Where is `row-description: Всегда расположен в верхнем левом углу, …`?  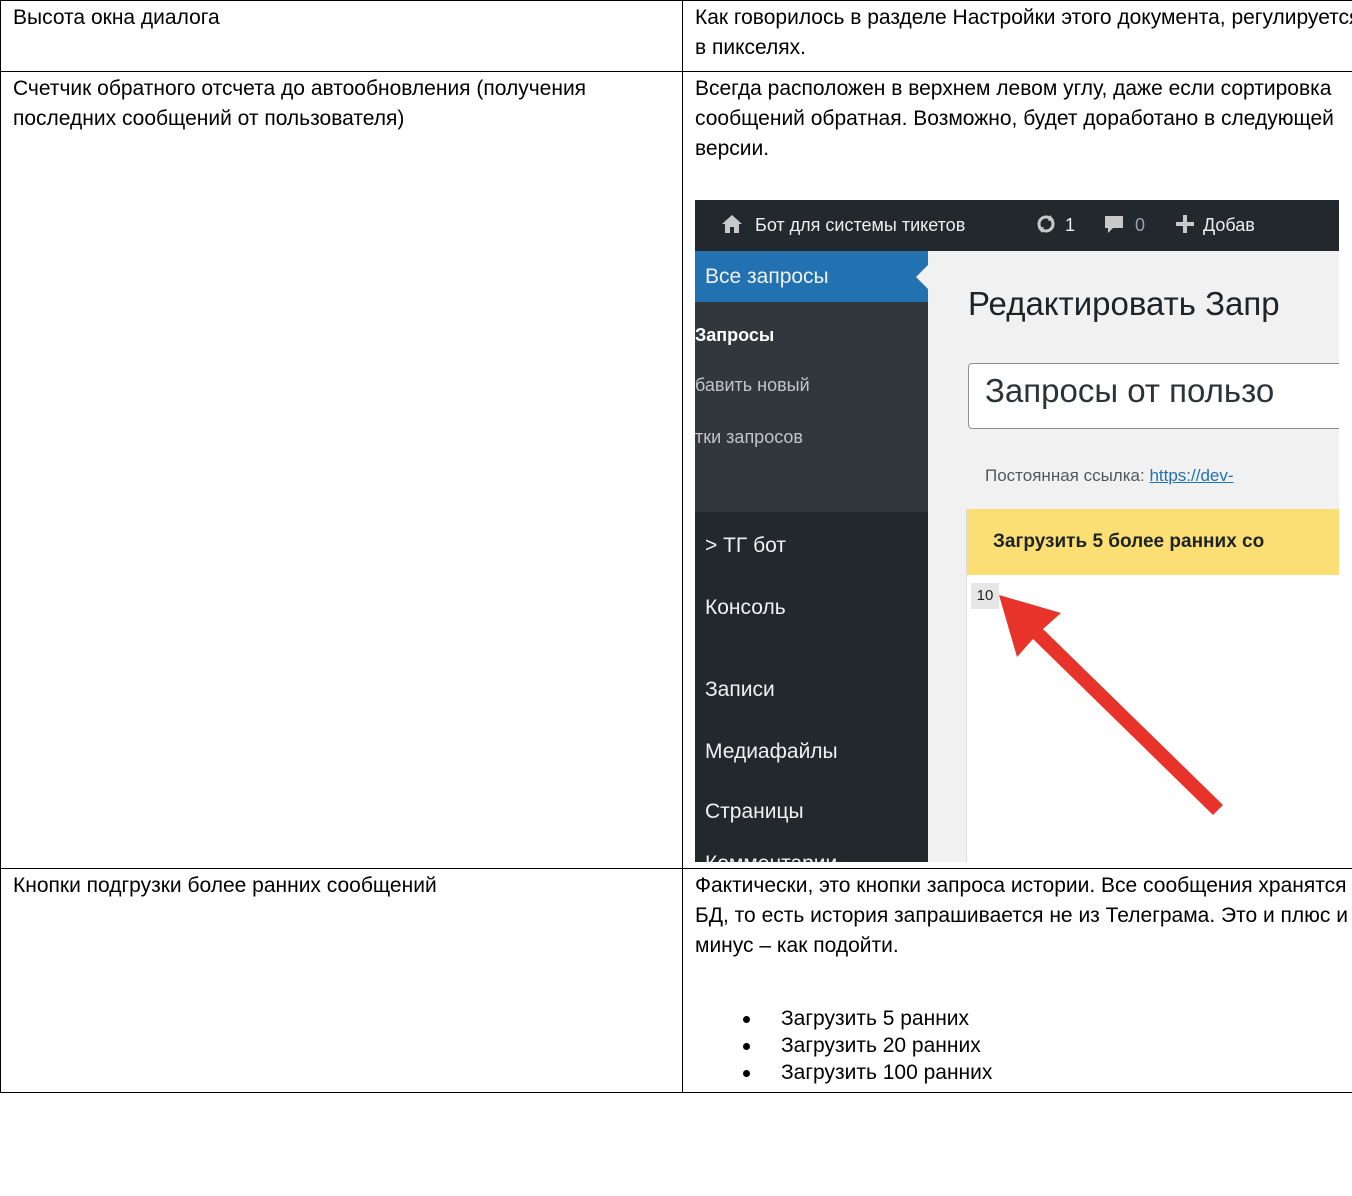 row-description: Всегда расположен в верхнем левом углу, … is located at coordinates (1014, 118).